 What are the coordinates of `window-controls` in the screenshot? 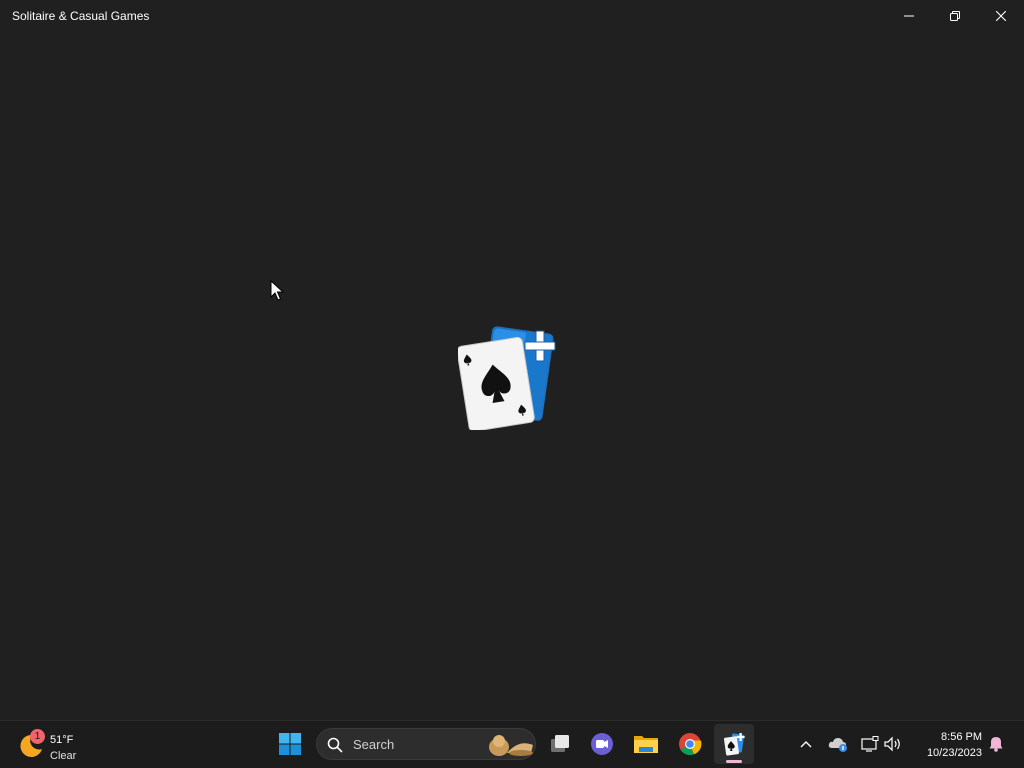 It's located at (955, 16).